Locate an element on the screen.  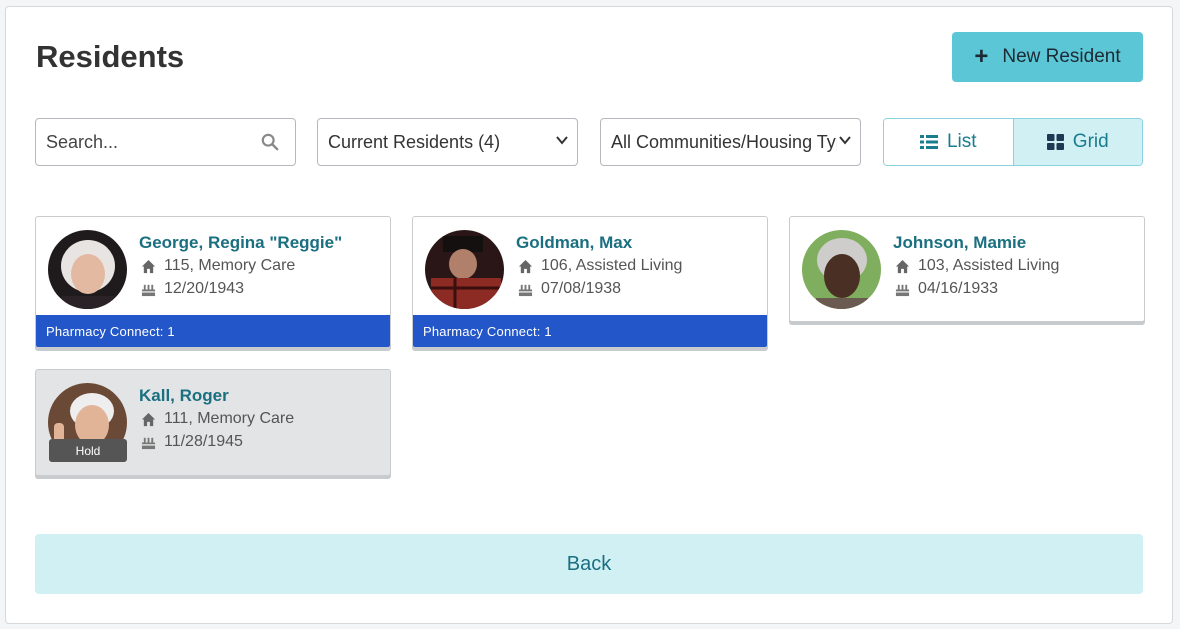
search-input is located at coordinates (141, 142).